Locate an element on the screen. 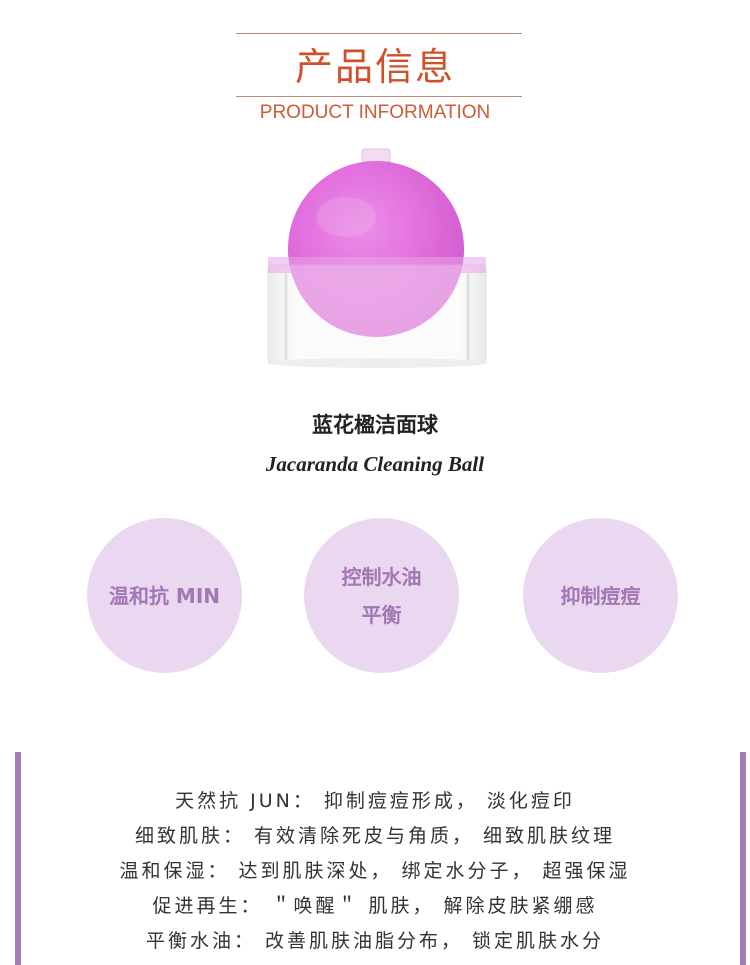  product-name-chinese: 蓝花楹洁面球 is located at coordinates (375, 424).